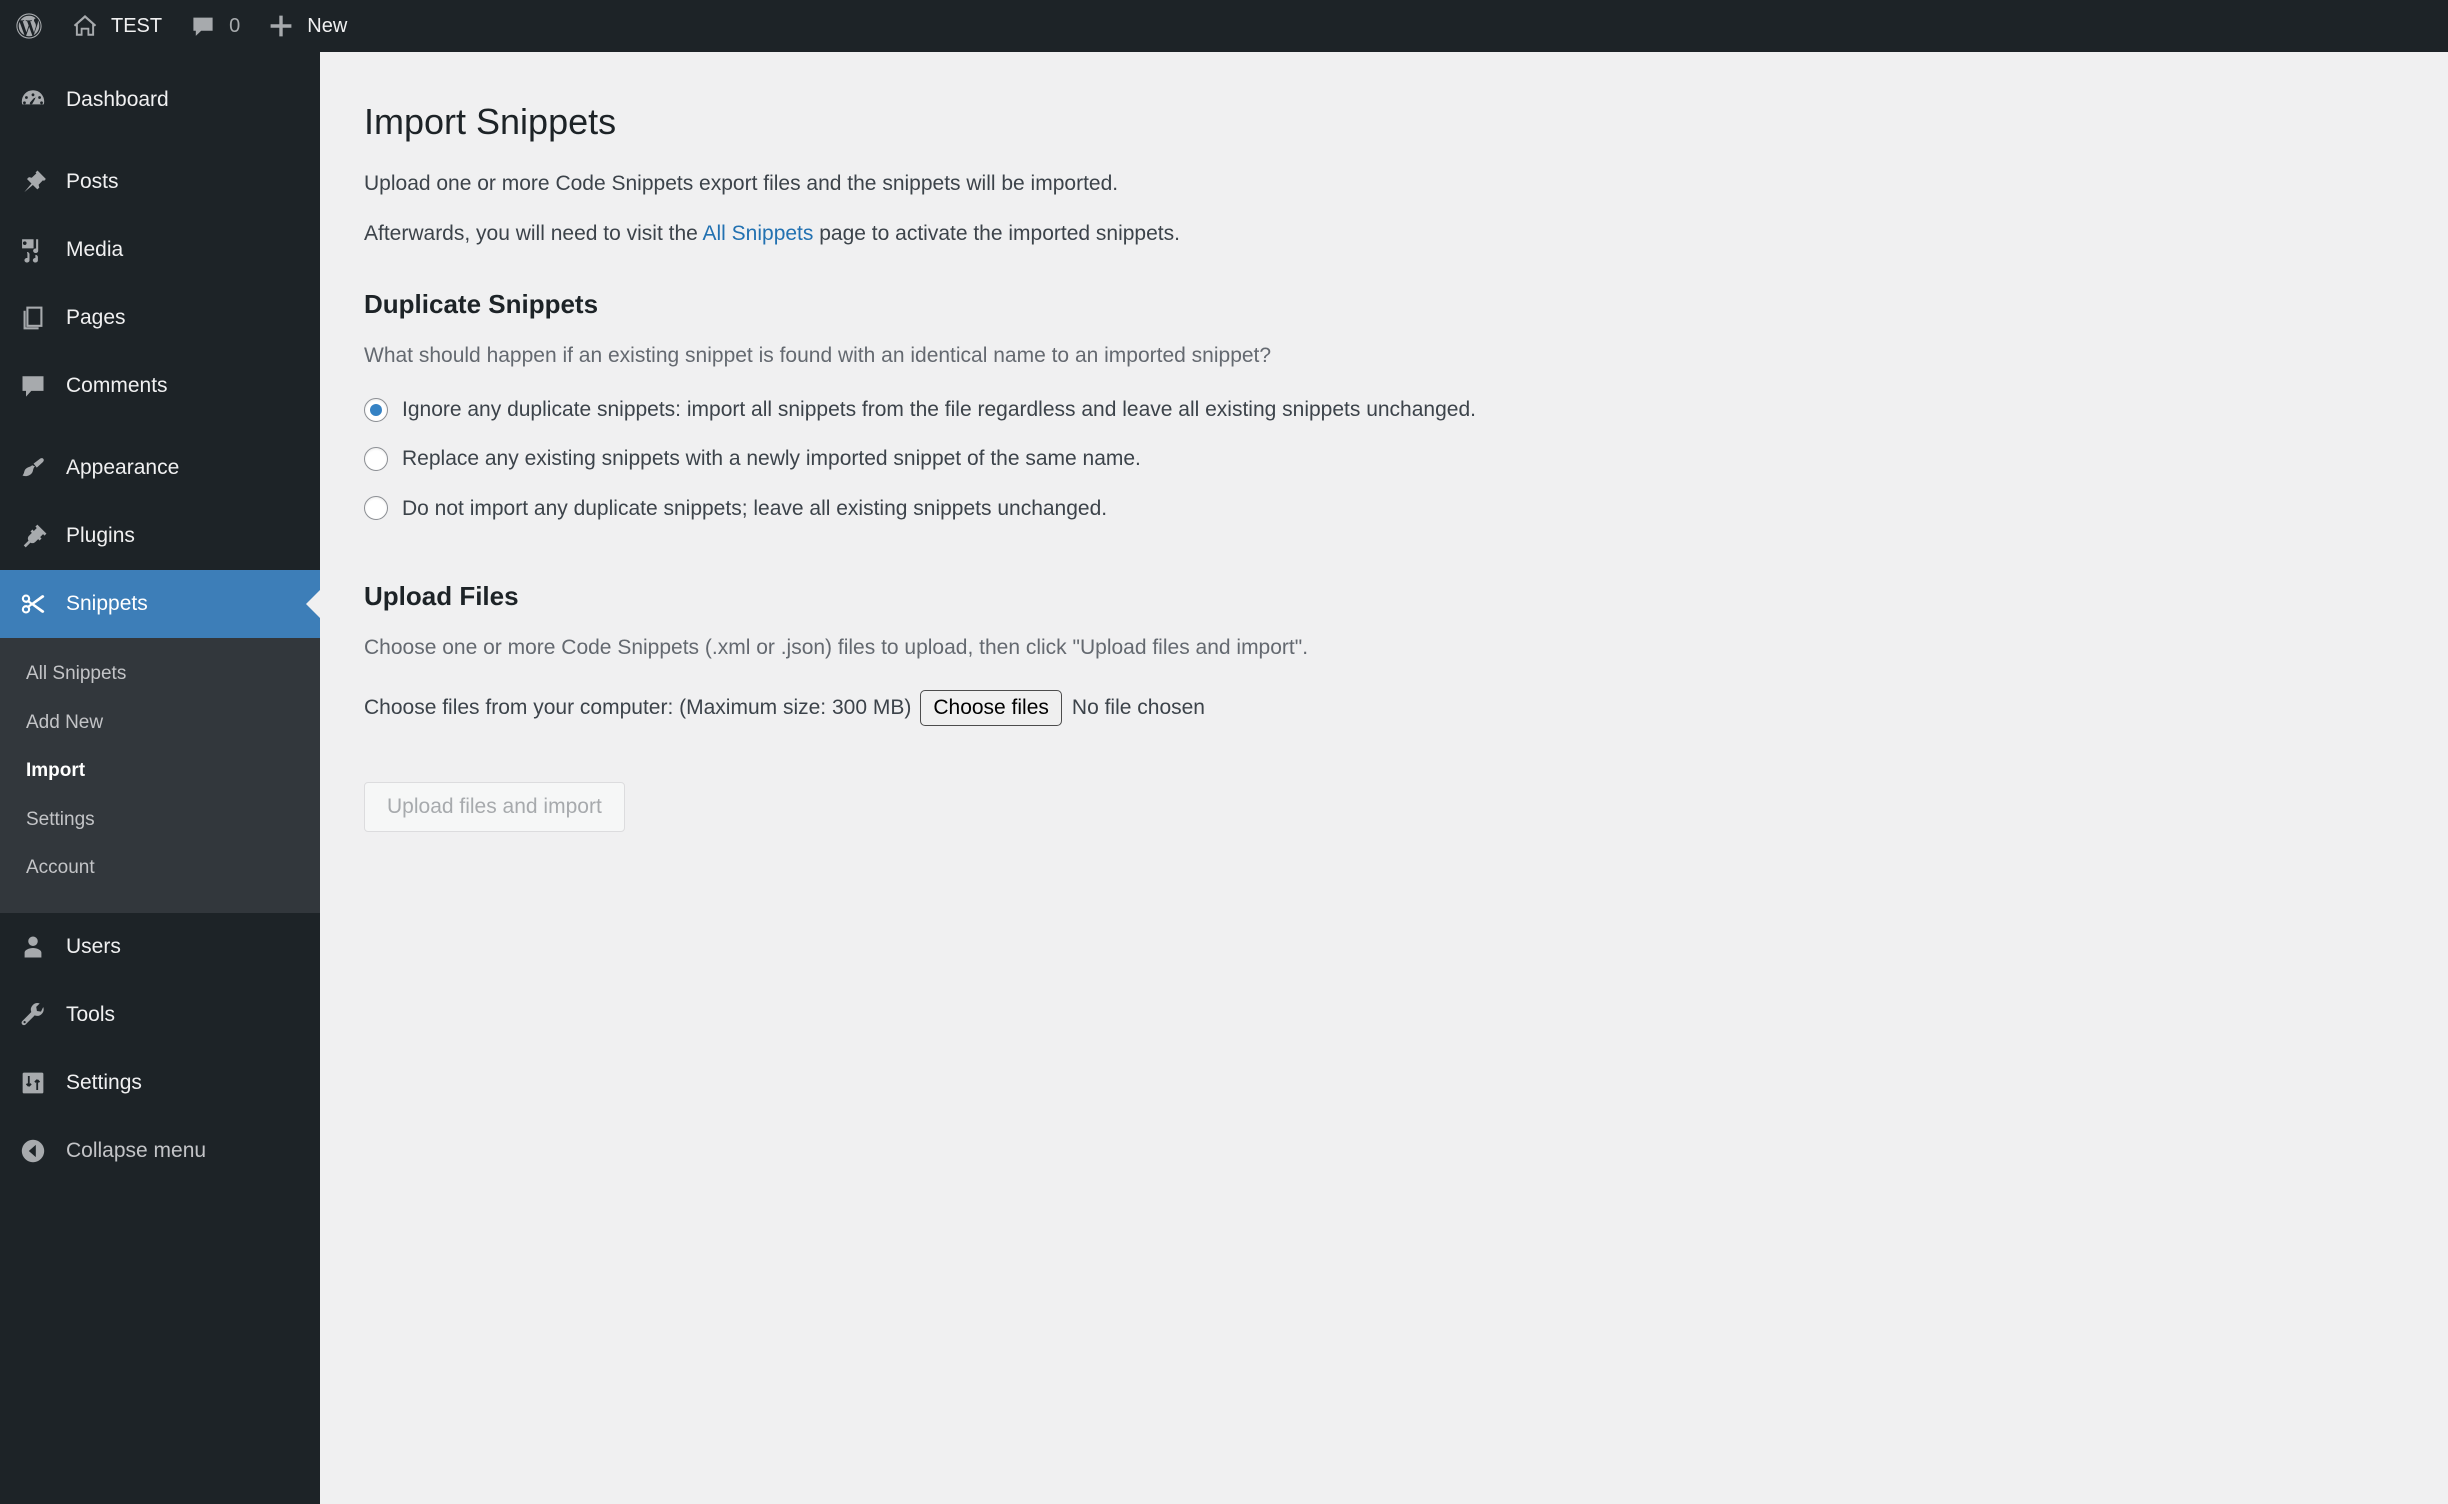 Image resolution: width=2448 pixels, height=1504 pixels. I want to click on plus-icon, so click(281, 26).